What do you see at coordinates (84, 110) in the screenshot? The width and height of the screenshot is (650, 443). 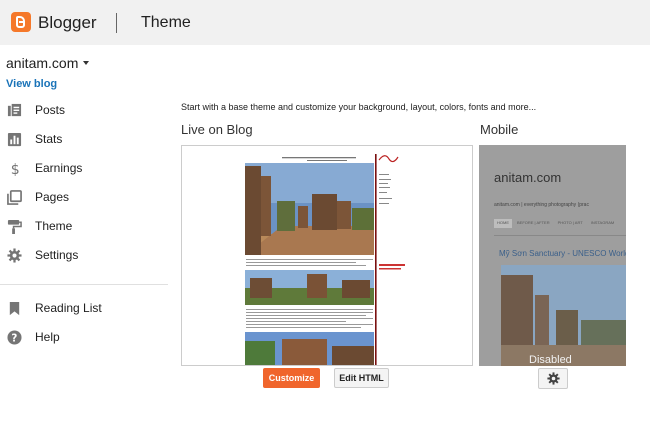 I see `sidebar-item-posts: Posts` at bounding box center [84, 110].